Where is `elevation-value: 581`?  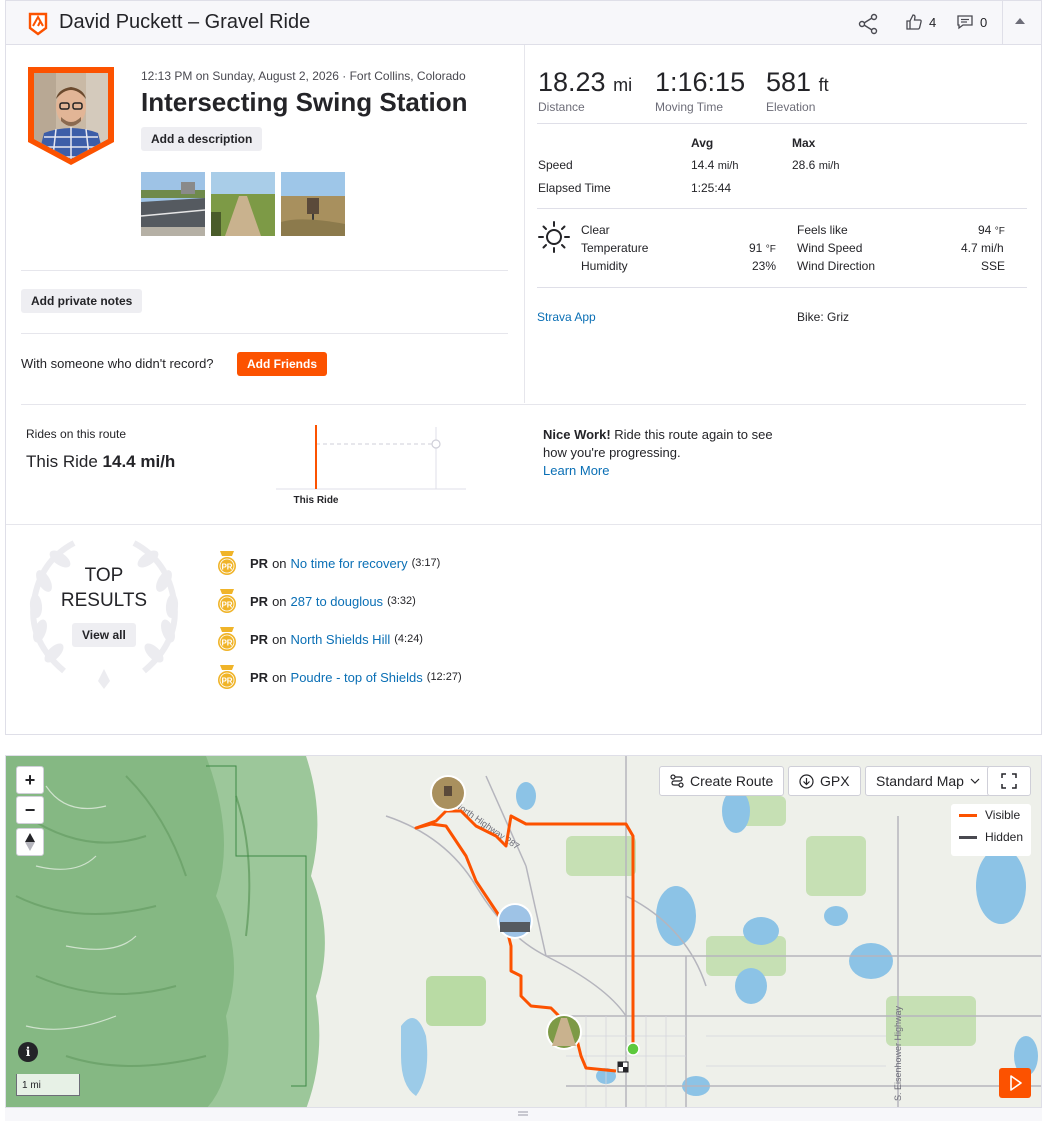 elevation-value: 581 is located at coordinates (789, 82).